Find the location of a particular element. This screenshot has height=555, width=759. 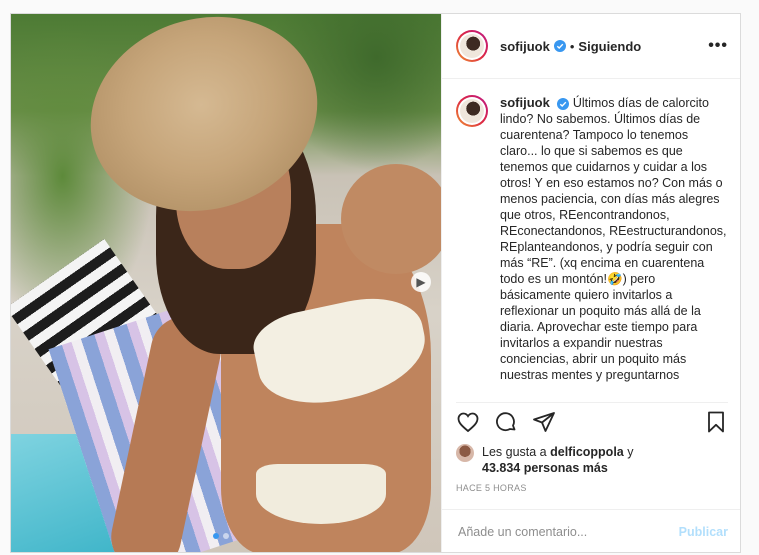

publish-button: Publicar is located at coordinates (703, 532).